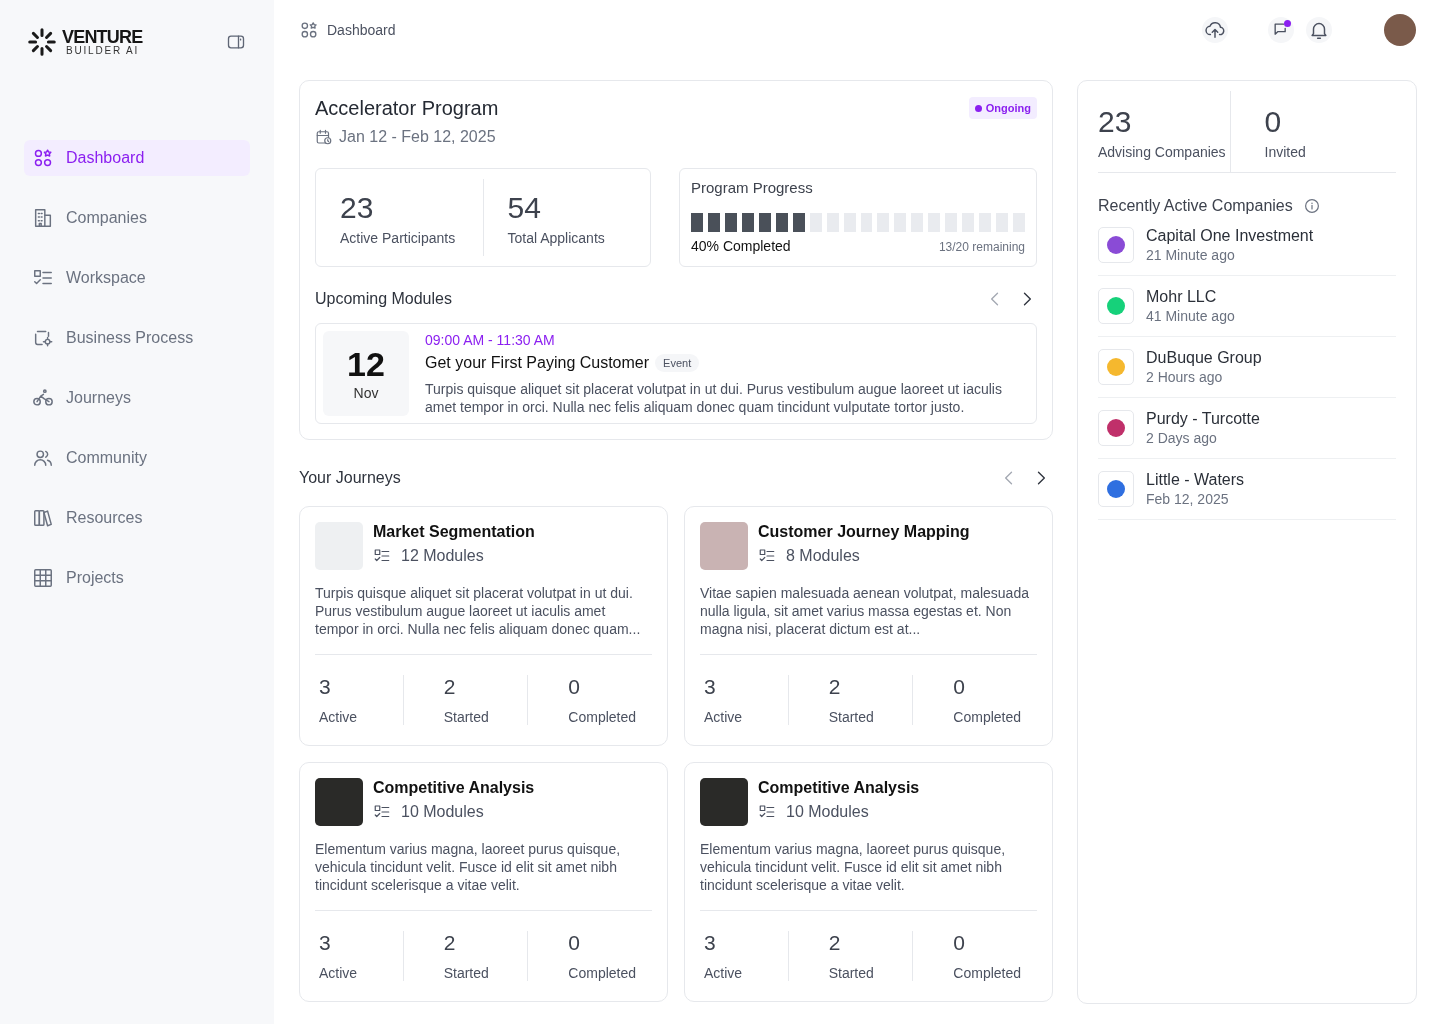 This screenshot has height=1024, width=1440. What do you see at coordinates (1002, 108) in the screenshot?
I see `status-badge: Ongoing` at bounding box center [1002, 108].